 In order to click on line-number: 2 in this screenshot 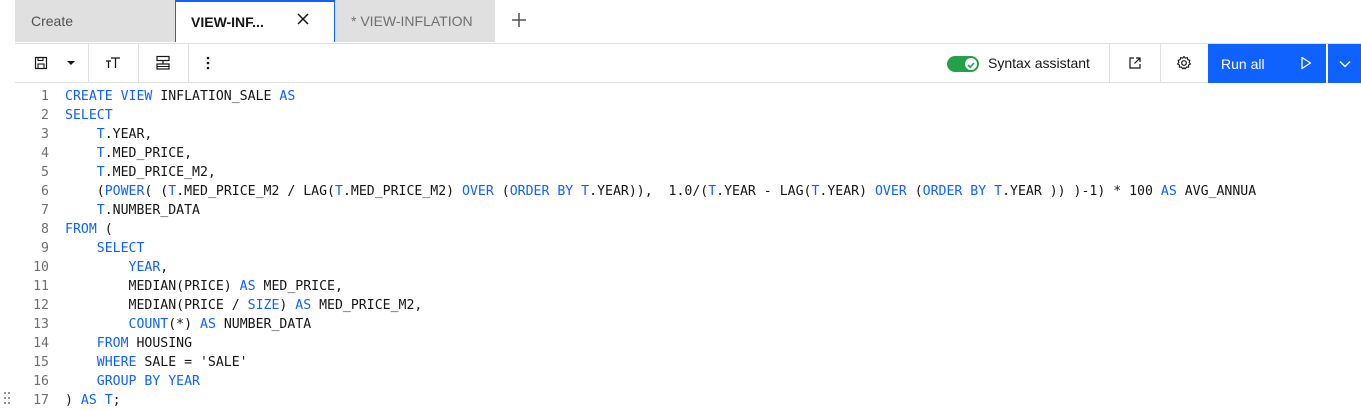, I will do `click(45, 115)`.